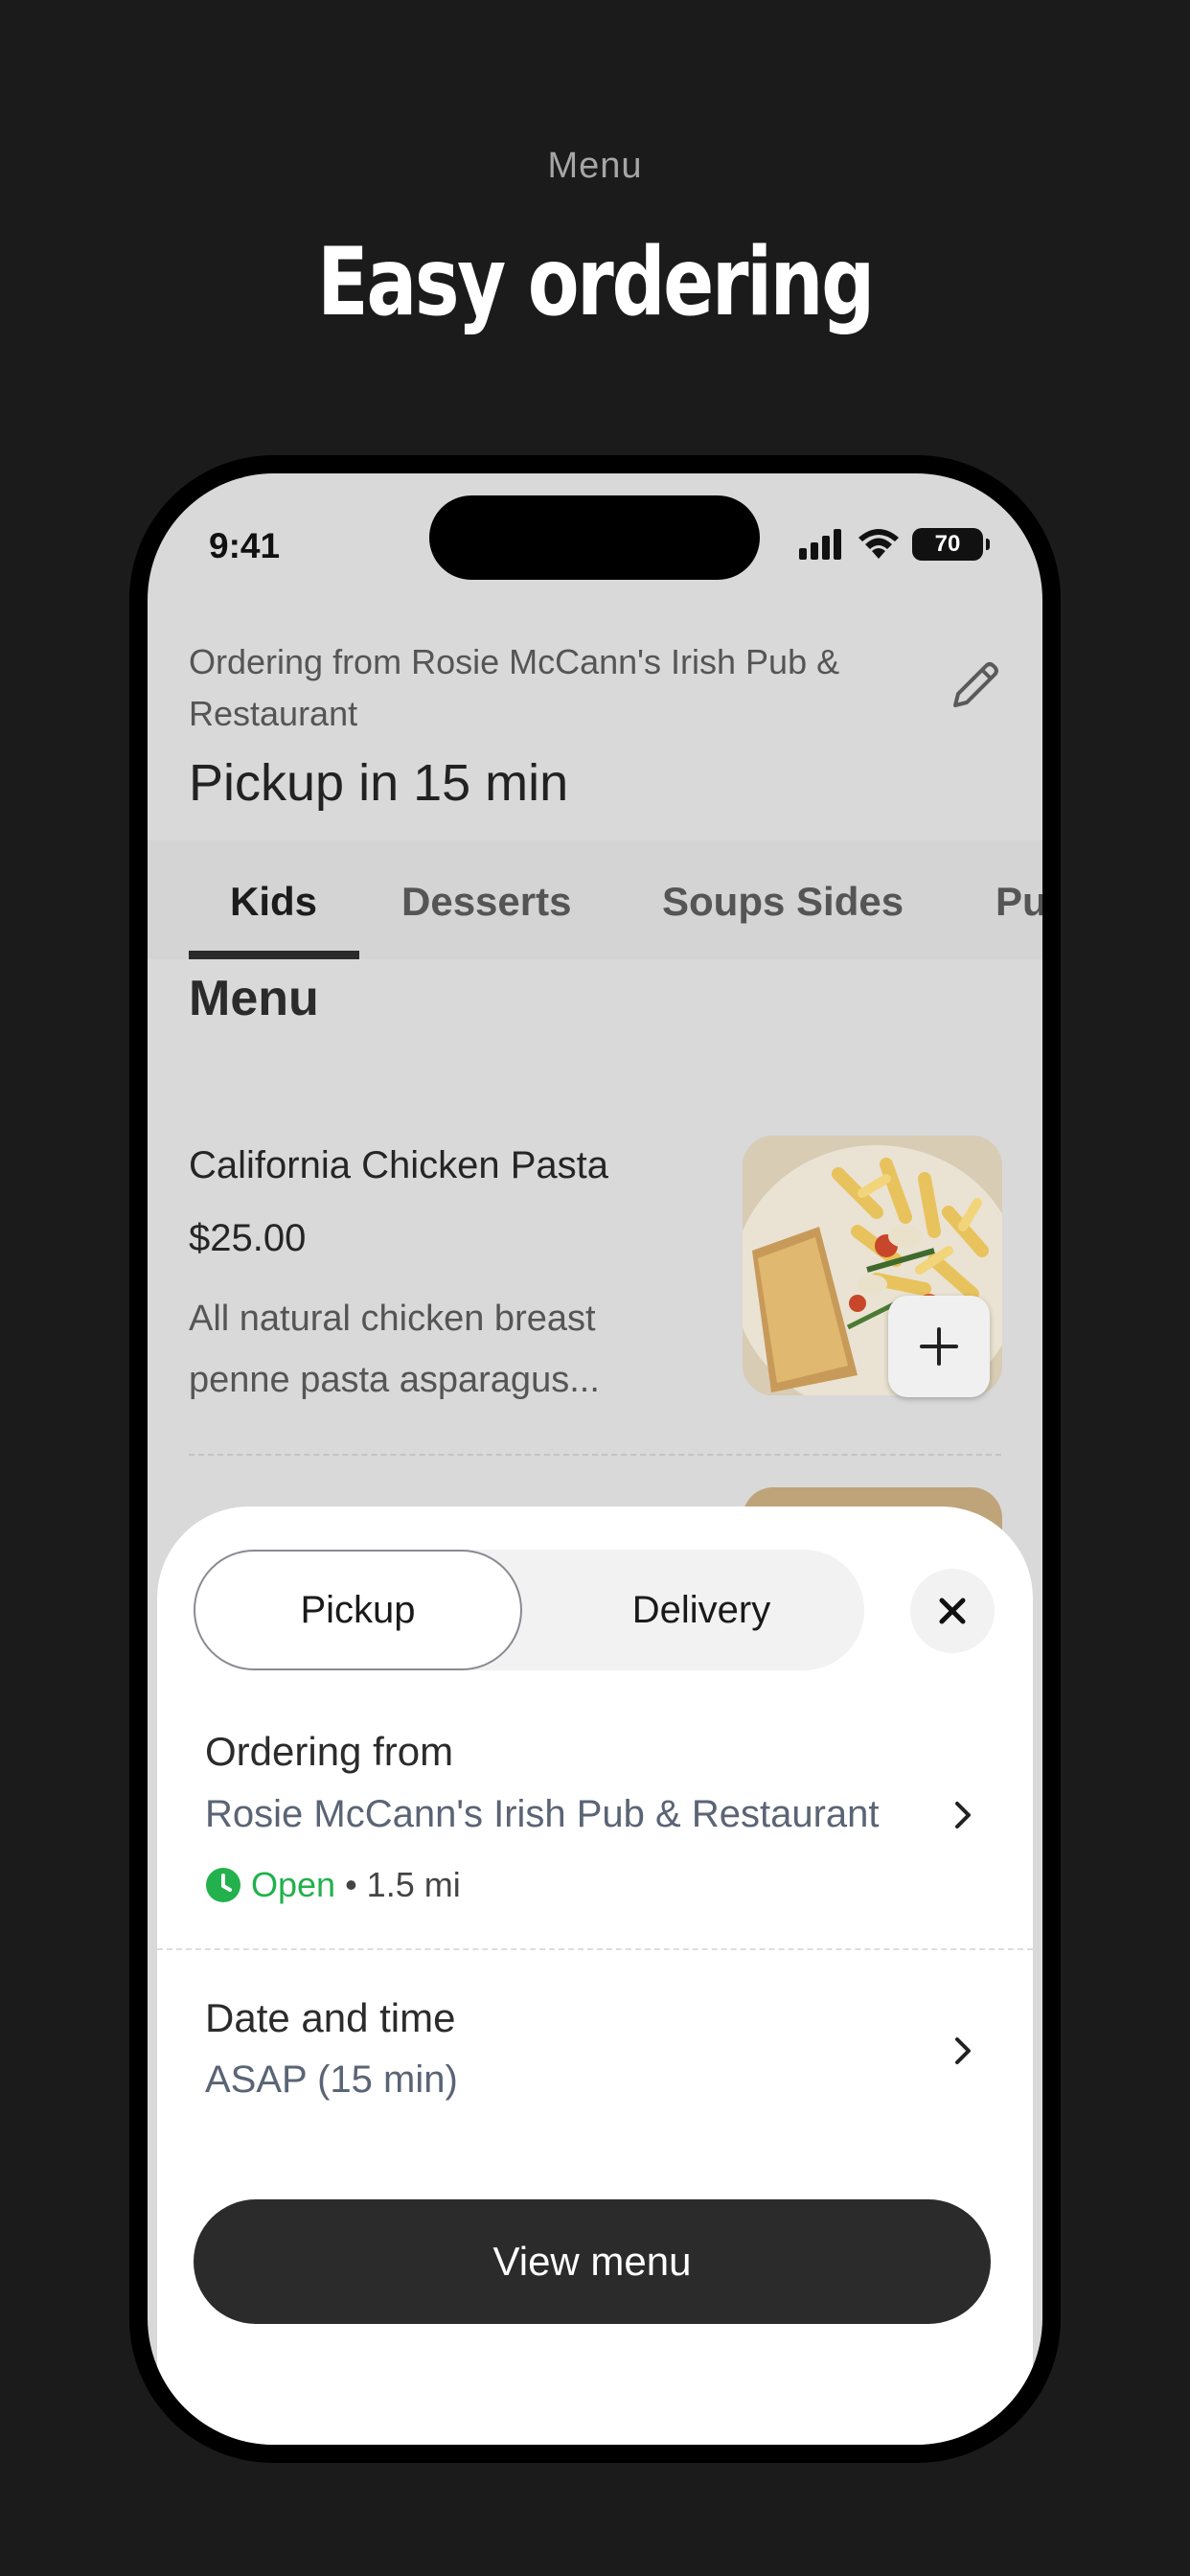 The image size is (1190, 2576). What do you see at coordinates (379, 783) in the screenshot?
I see `pickup-title: Pickup in 15 min` at bounding box center [379, 783].